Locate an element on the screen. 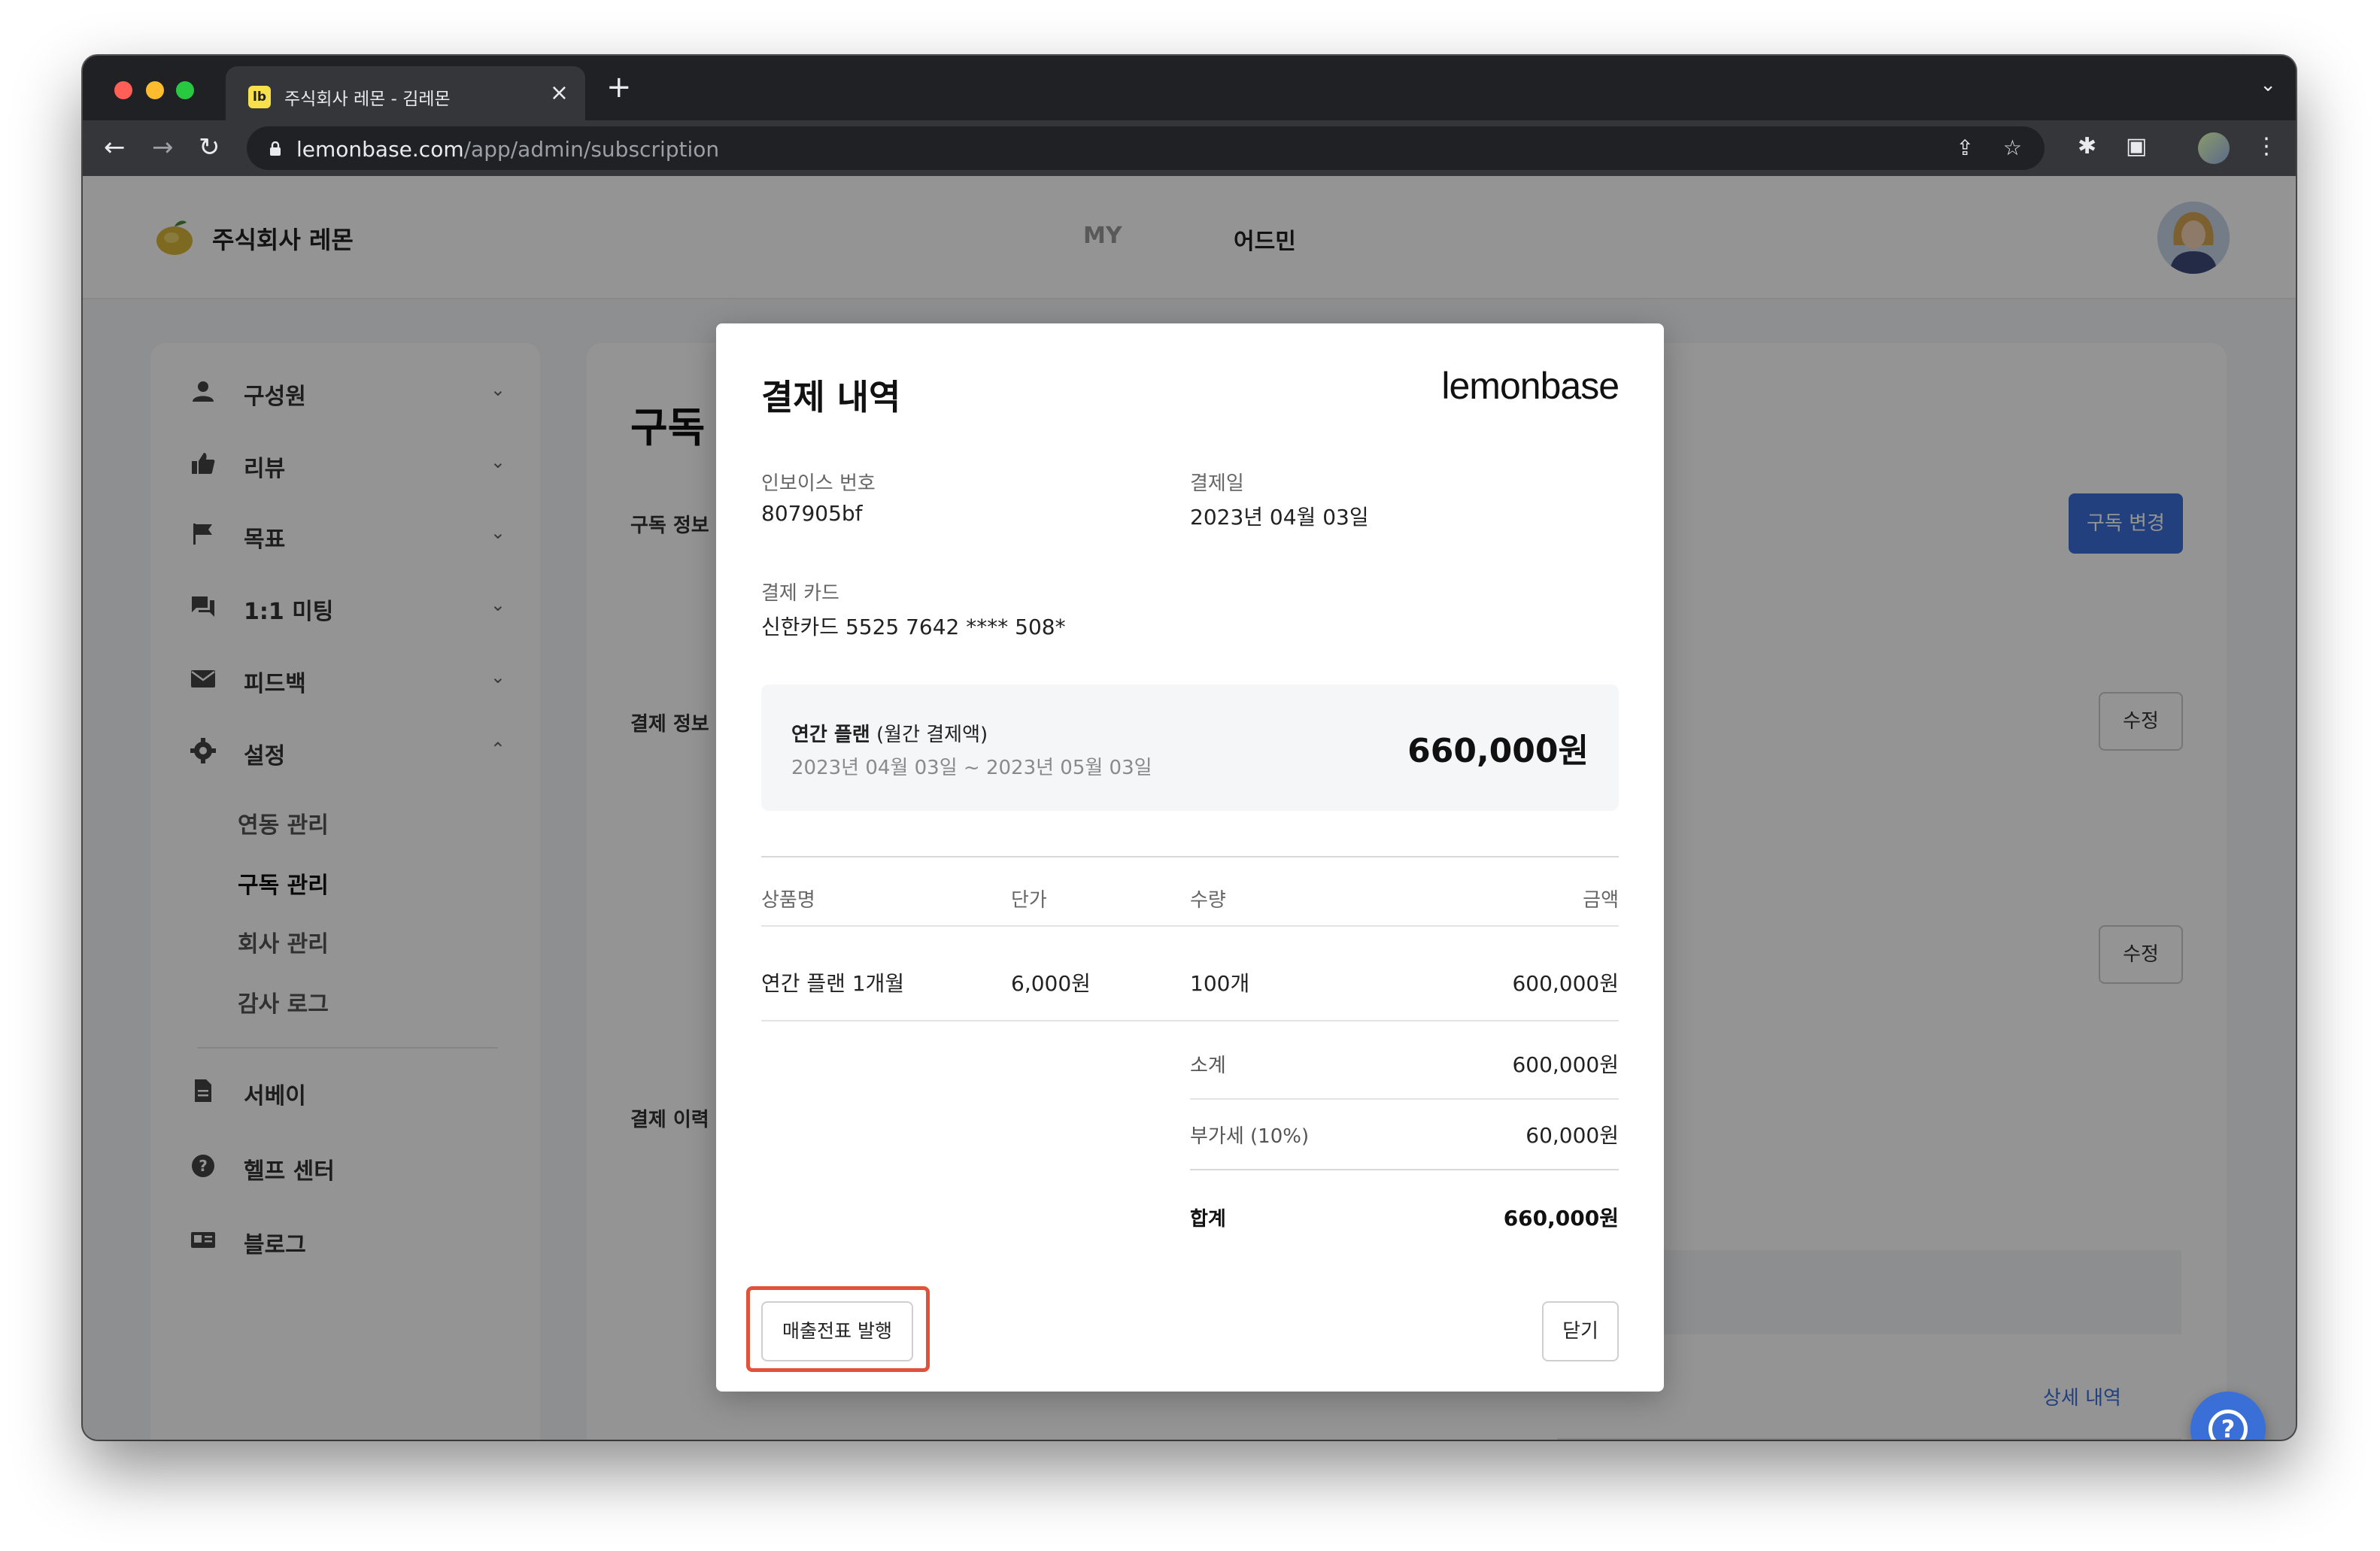 This screenshot has width=2380, height=1551. vat-value: 60,000원 is located at coordinates (1572, 1135).